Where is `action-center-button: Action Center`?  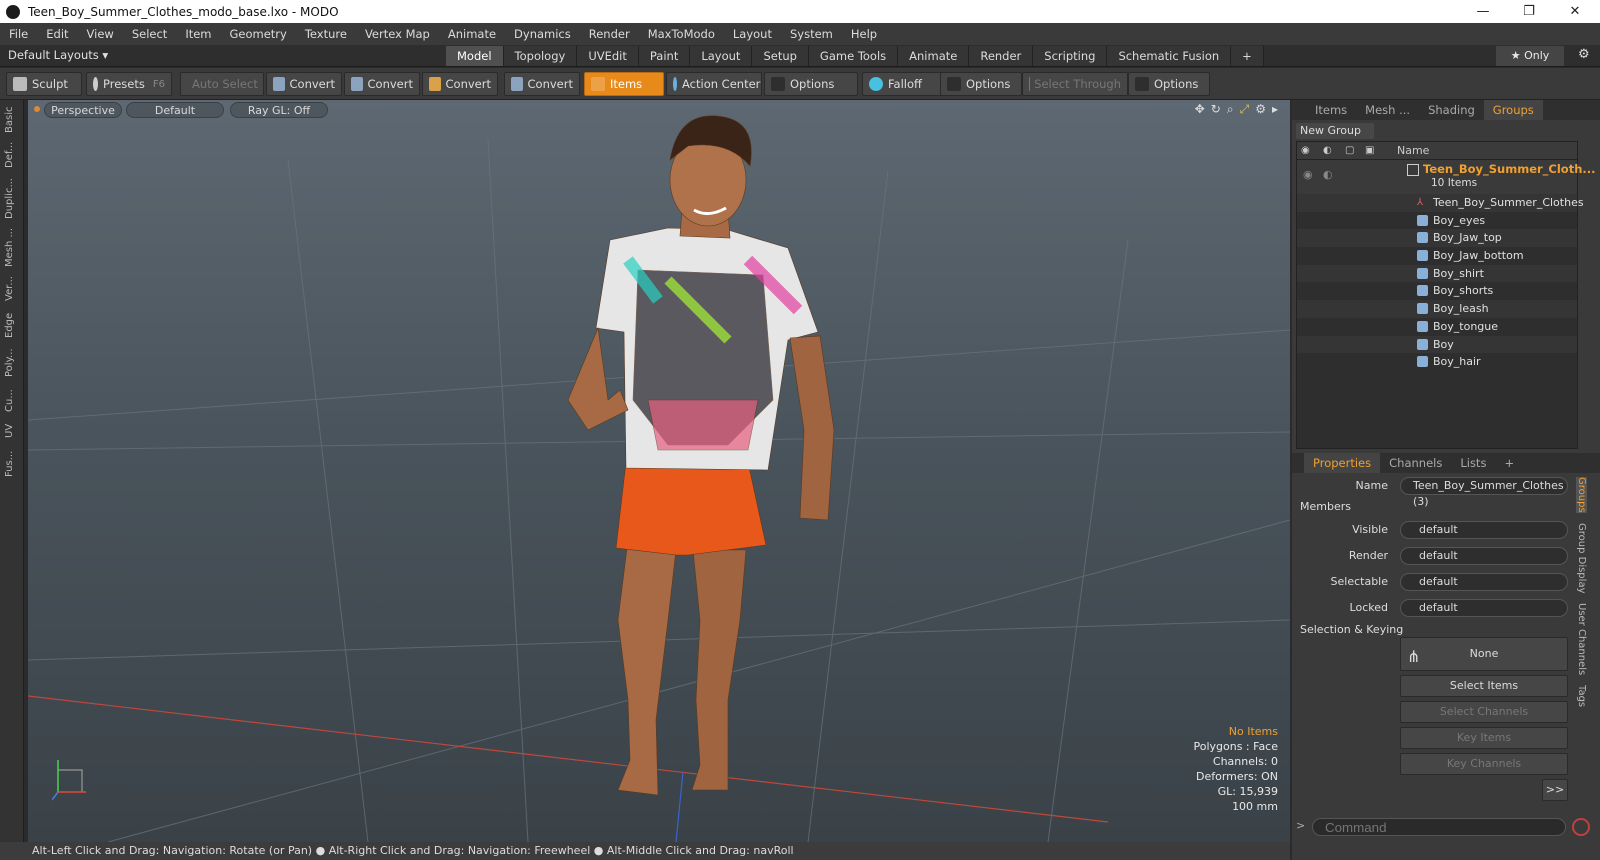
action-center-button: Action Center is located at coordinates (714, 84).